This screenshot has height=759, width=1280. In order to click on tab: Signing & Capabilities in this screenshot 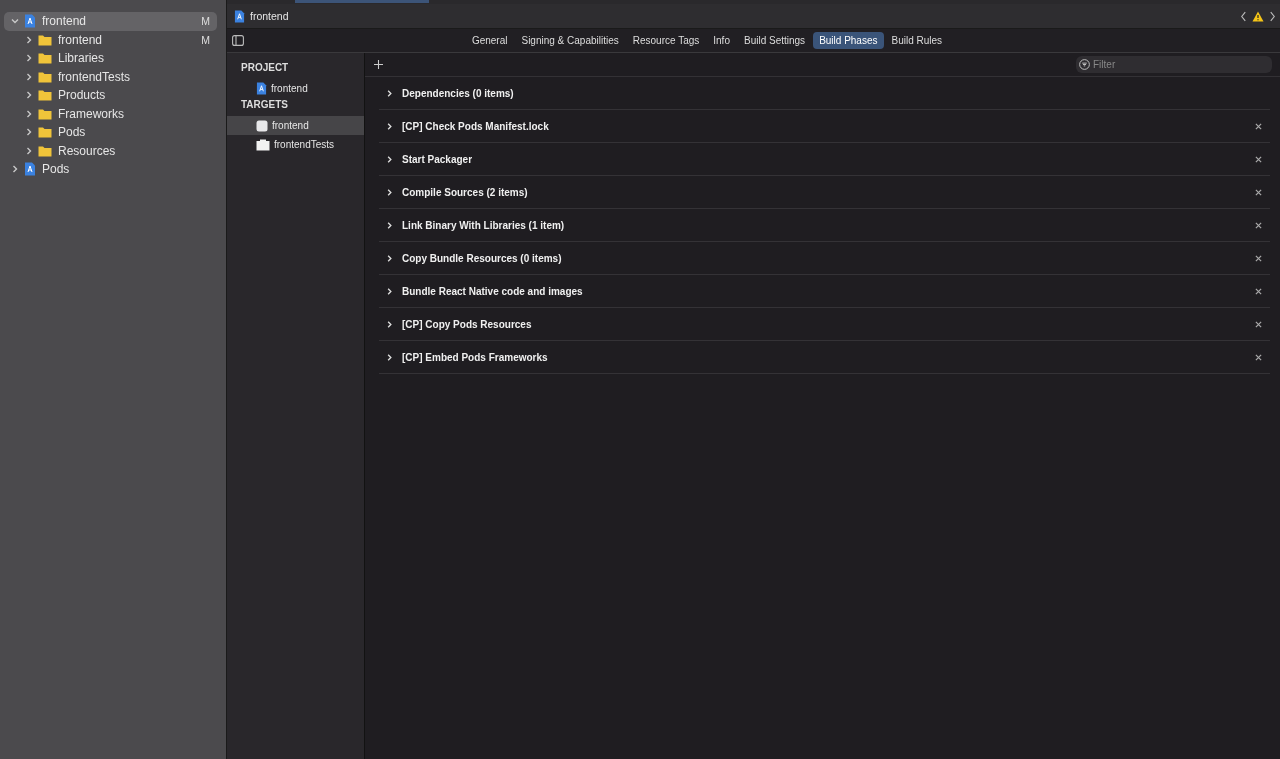, I will do `click(570, 40)`.